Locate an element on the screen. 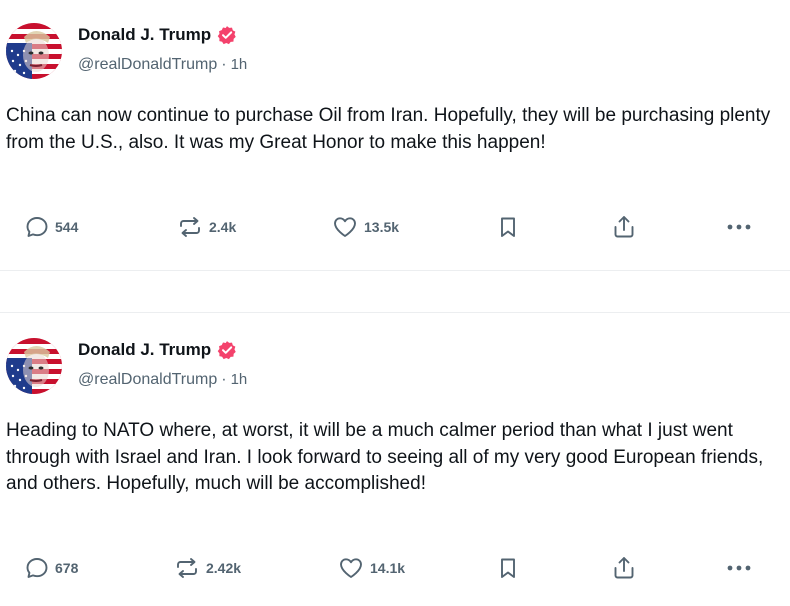  like-button: 13.5k is located at coordinates (365, 227).